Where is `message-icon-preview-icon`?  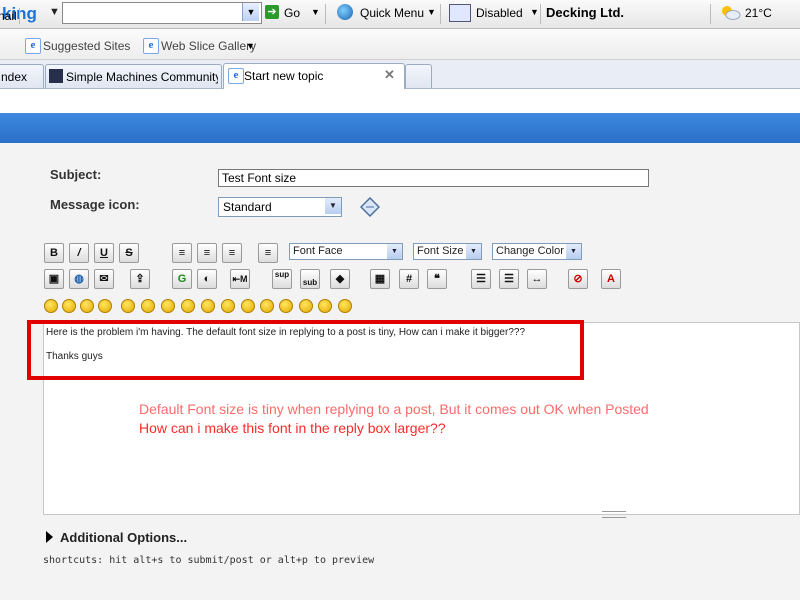
message-icon-preview-icon is located at coordinates (370, 207).